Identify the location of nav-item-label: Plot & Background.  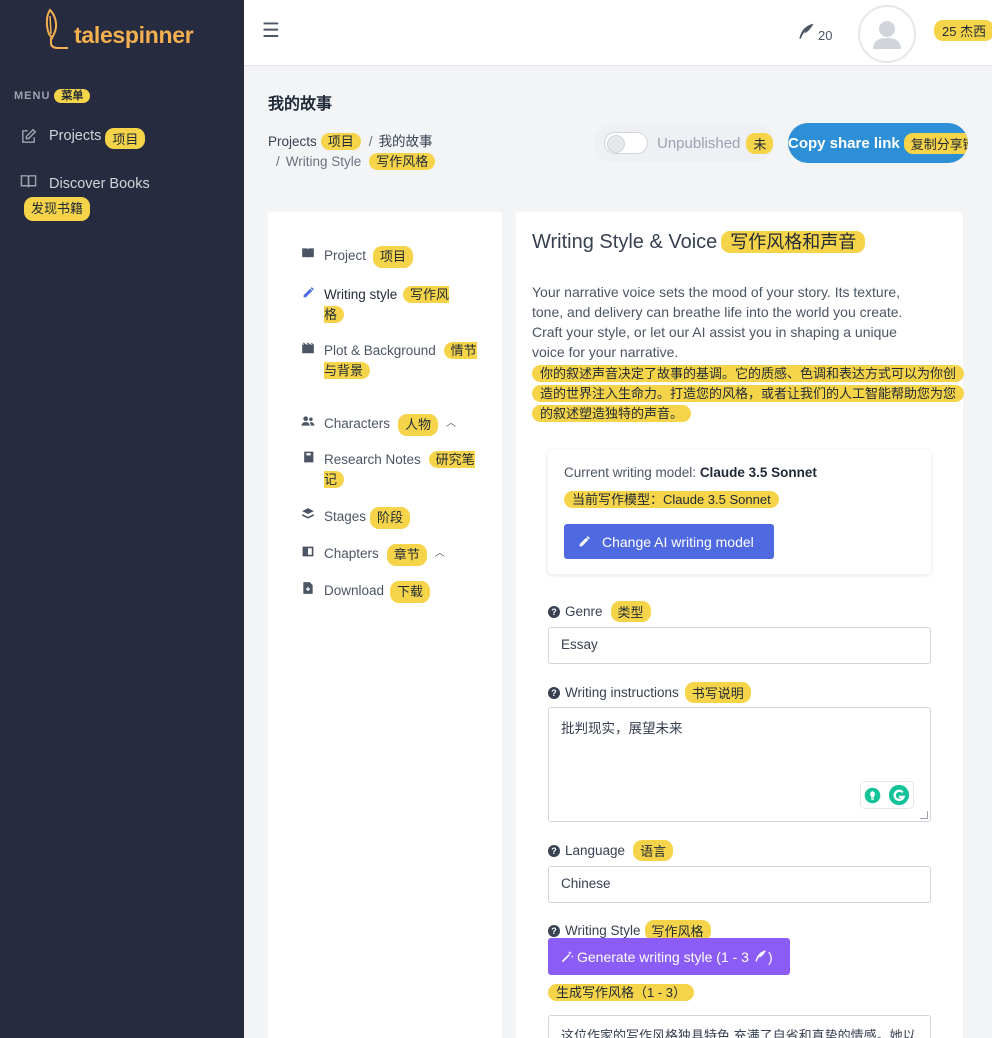
(380, 350).